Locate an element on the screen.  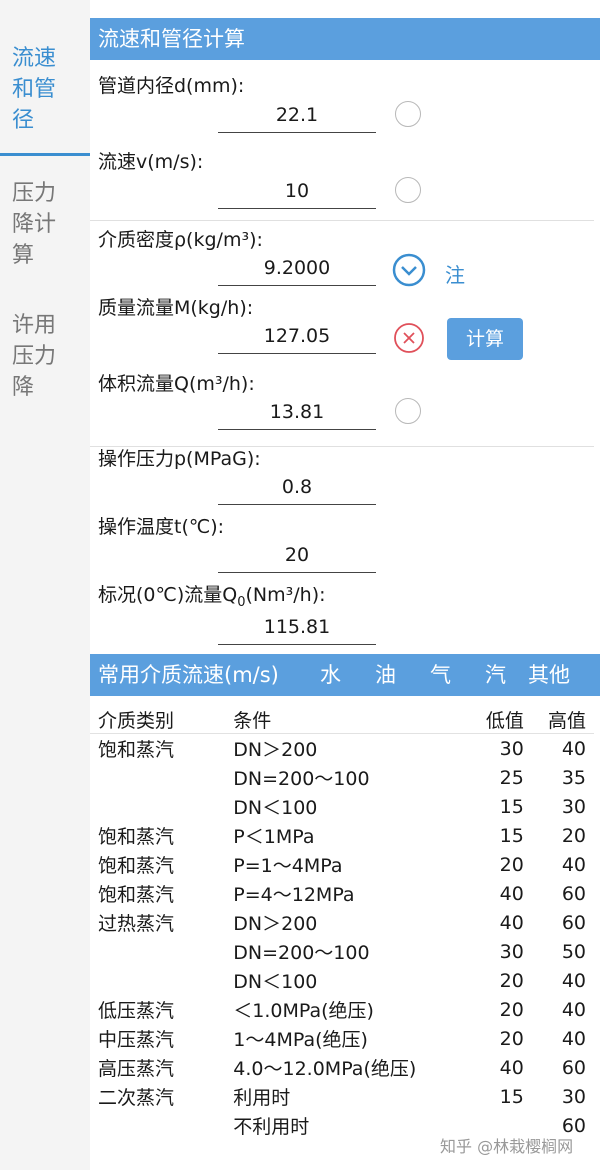
temperature-input: 20 is located at coordinates (297, 558).